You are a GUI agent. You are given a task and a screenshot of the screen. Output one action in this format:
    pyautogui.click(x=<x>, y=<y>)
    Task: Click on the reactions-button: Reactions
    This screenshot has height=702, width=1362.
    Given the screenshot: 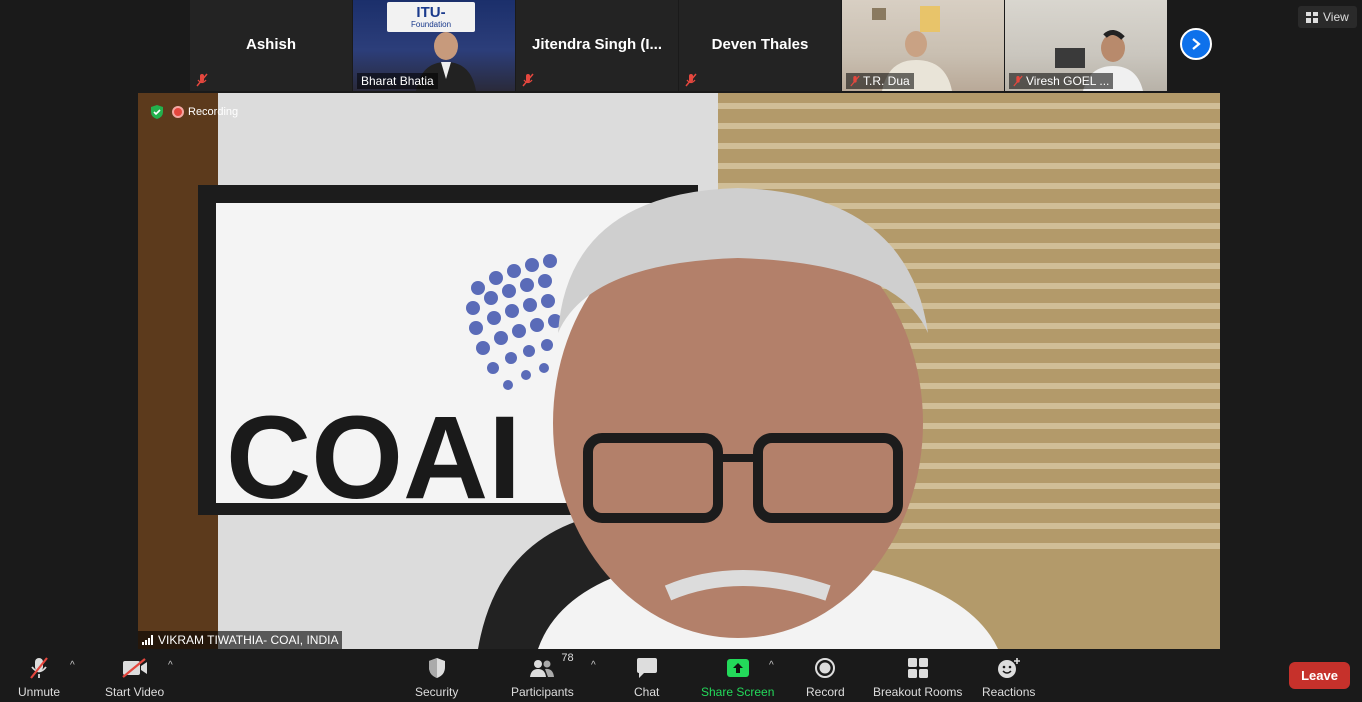 What is the action you would take?
    pyautogui.click(x=1008, y=676)
    